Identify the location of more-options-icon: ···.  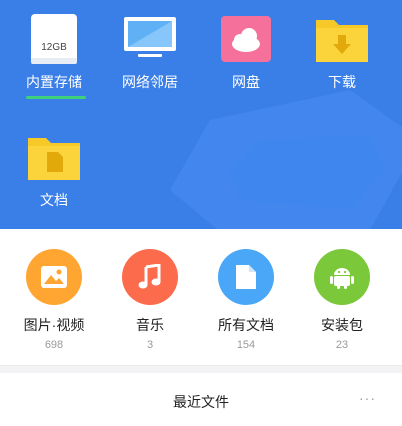
(367, 398).